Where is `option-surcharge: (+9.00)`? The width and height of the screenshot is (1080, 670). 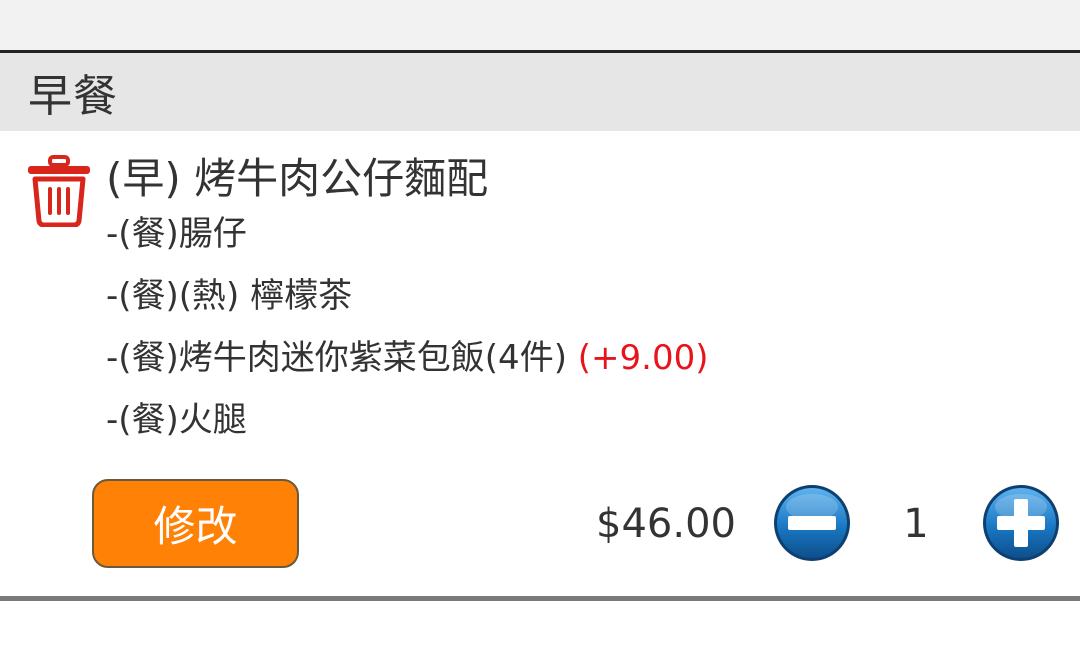
option-surcharge: (+9.00) is located at coordinates (643, 358).